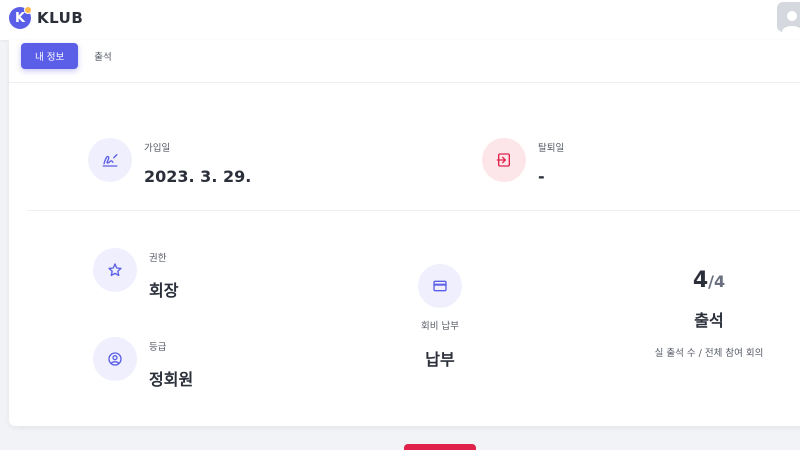  I want to click on join-date-value: 2023. 3. 29., so click(198, 176).